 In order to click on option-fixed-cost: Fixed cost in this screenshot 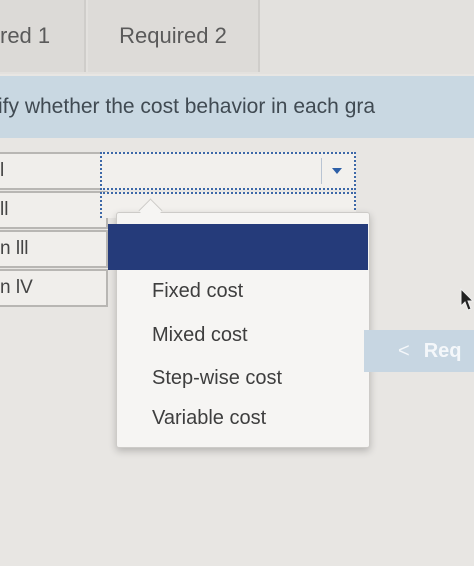, I will do `click(197, 291)`.